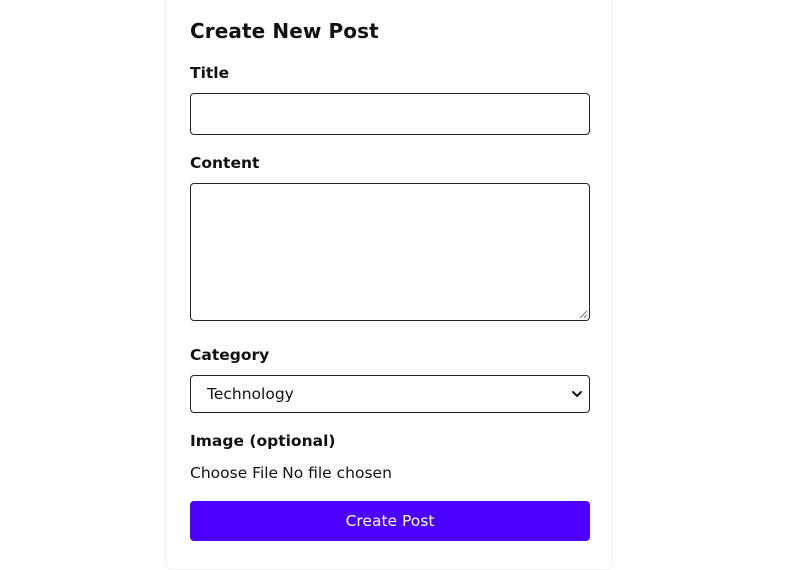 The height and width of the screenshot is (570, 799). I want to click on title-input, so click(390, 114).